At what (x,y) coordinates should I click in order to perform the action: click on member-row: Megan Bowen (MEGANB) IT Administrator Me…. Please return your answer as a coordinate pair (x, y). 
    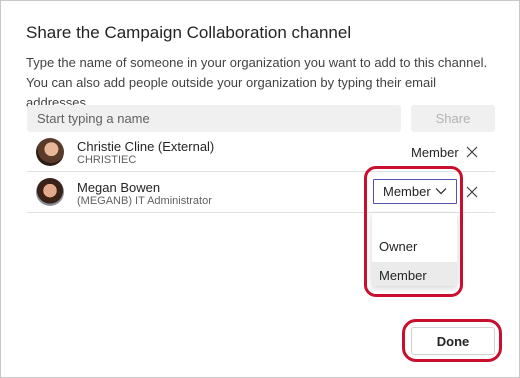
    Looking at the image, I should click on (261, 192).